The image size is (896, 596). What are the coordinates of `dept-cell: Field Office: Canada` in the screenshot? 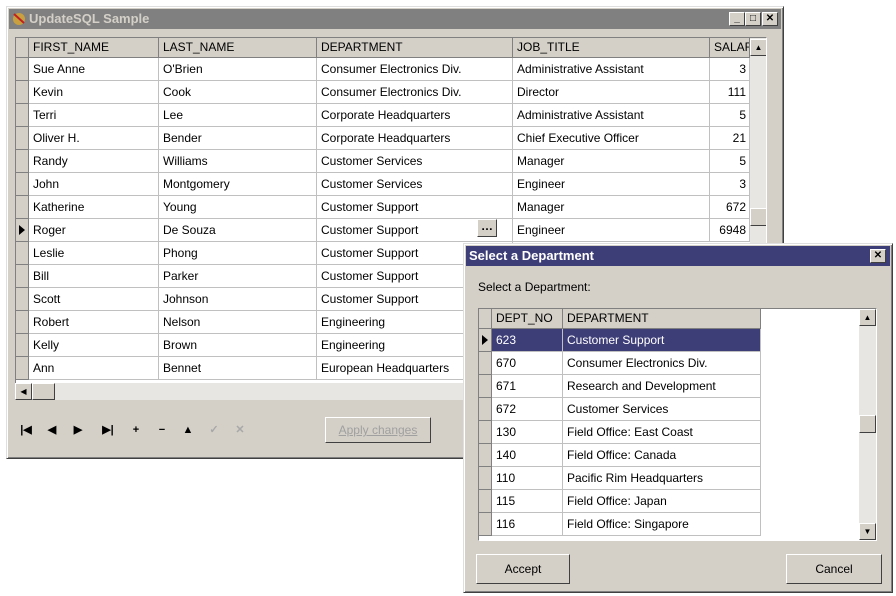 It's located at (662, 455).